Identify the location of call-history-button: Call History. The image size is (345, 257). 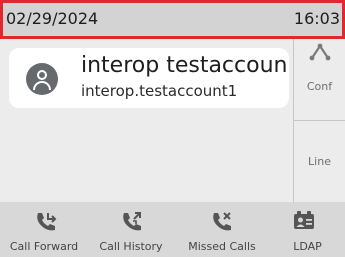
(131, 229).